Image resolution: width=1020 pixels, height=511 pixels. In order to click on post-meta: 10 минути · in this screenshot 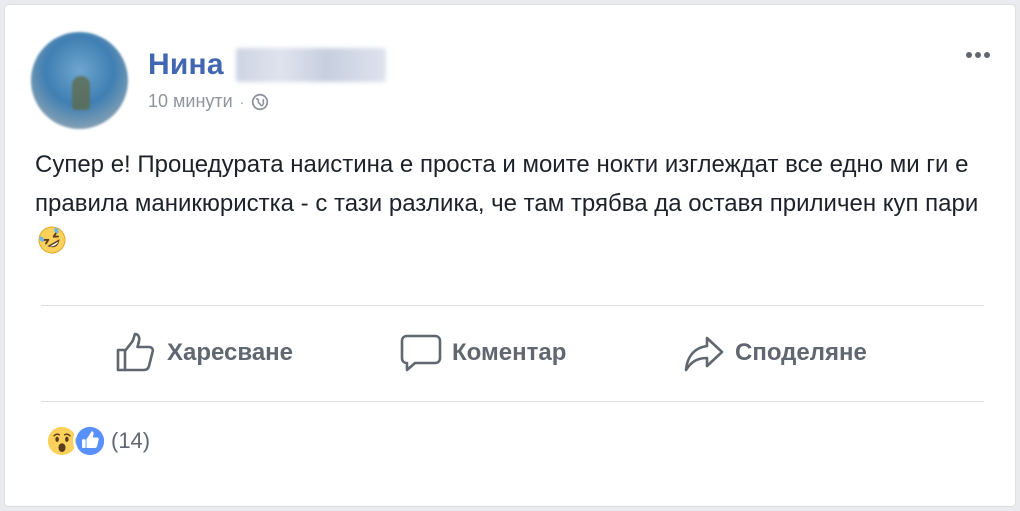, I will do `click(208, 101)`.